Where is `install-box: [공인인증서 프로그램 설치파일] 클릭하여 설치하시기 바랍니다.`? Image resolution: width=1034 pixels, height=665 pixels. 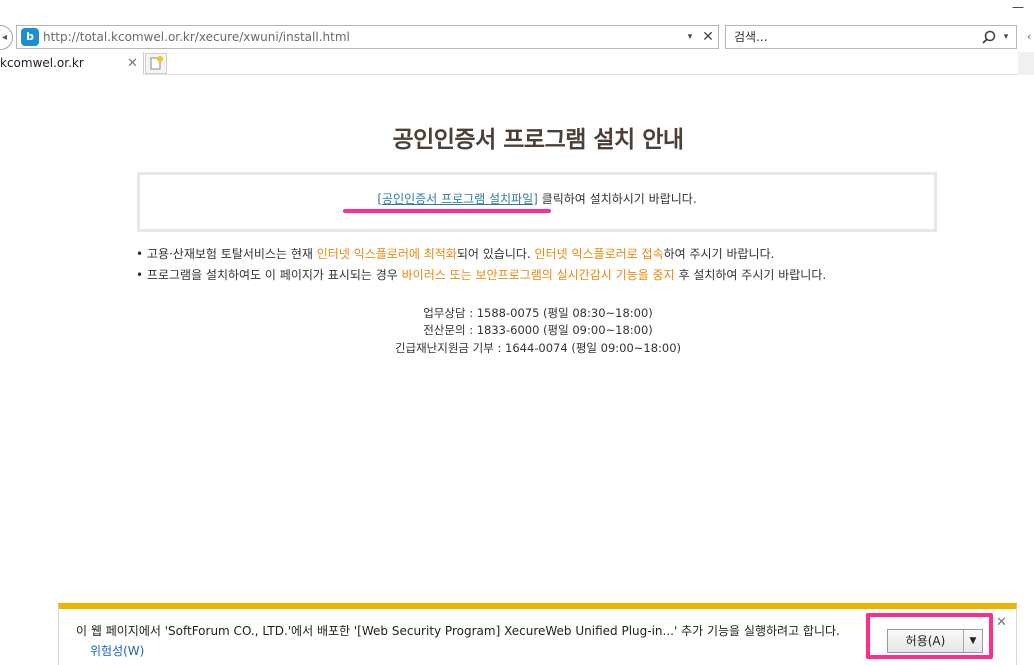 install-box: [공인인증서 프로그램 설치파일] 클릭하여 설치하시기 바랍니다. is located at coordinates (537, 202).